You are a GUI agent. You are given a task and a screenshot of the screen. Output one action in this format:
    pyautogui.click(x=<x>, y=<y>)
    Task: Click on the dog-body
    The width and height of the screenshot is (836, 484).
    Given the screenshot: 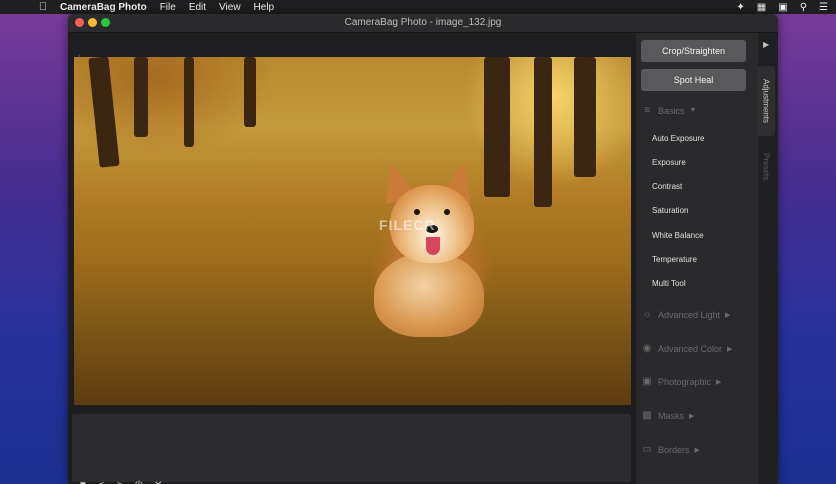 What is the action you would take?
    pyautogui.click(x=429, y=294)
    